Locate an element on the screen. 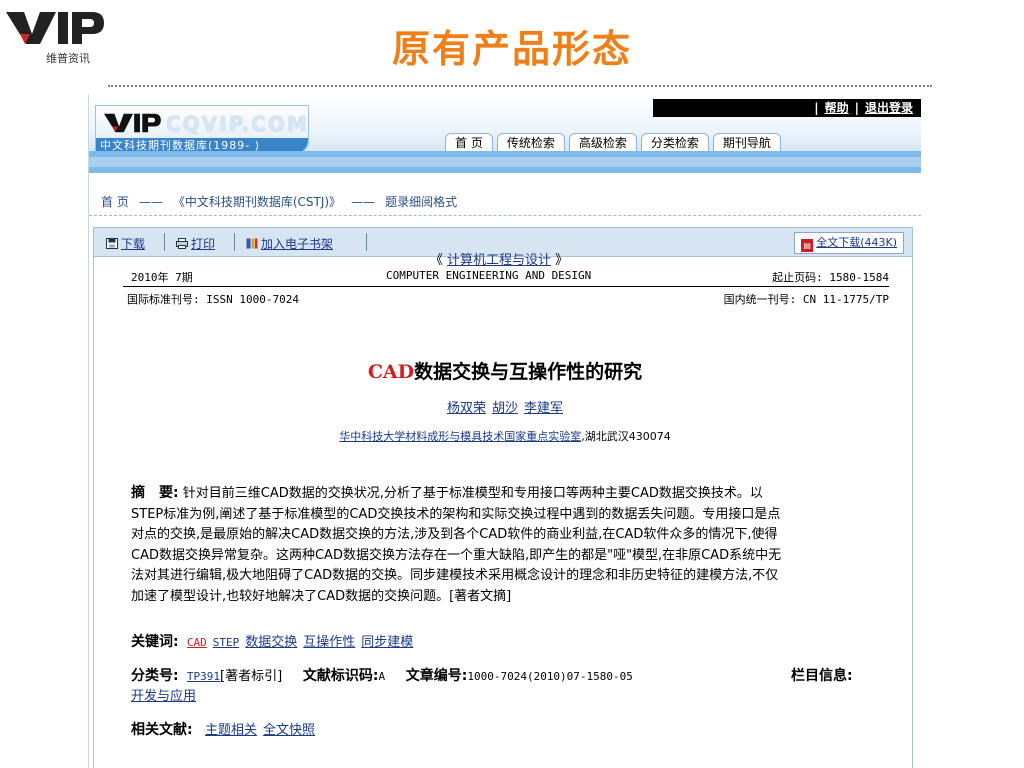 Image resolution: width=1024 pixels, height=768 pixels. column-label: 栏目信息: is located at coordinates (822, 676).